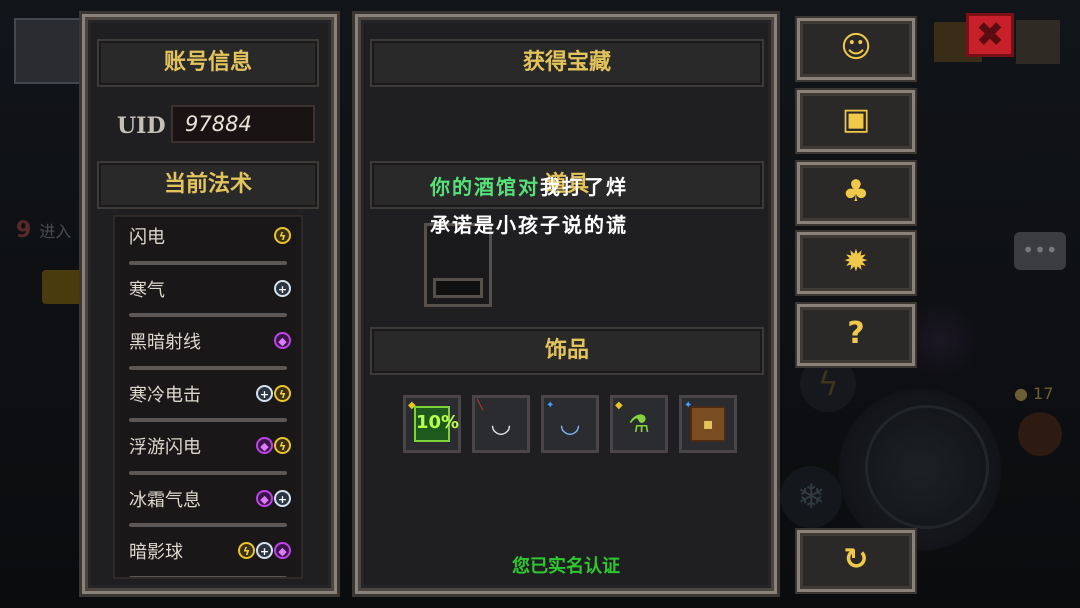  Describe the element at coordinates (147, 290) in the screenshot. I see `spell-name: 寒气` at that location.